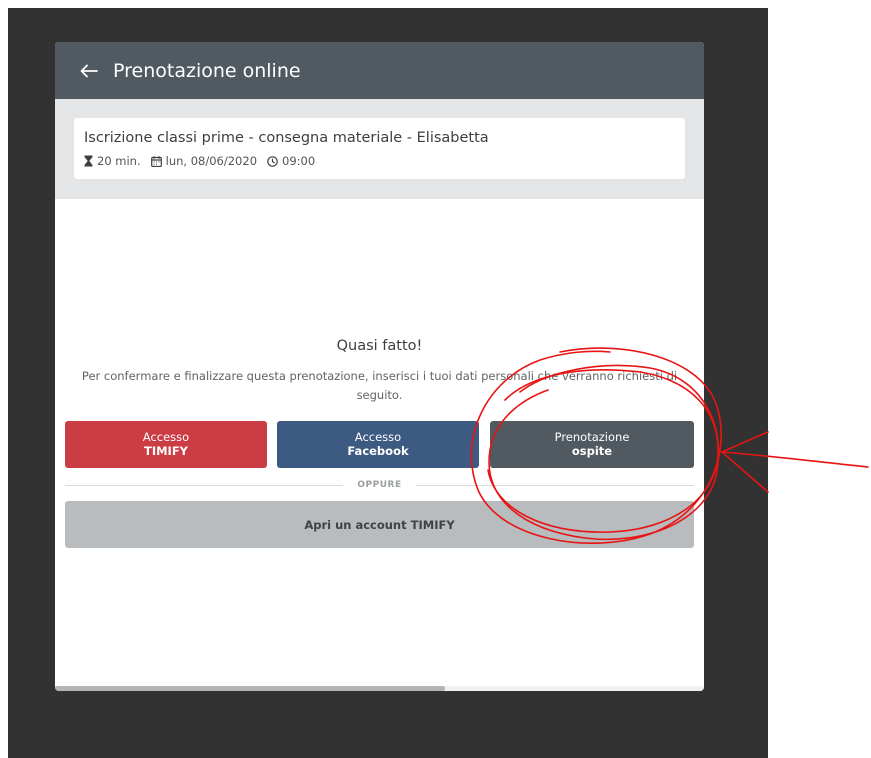  Describe the element at coordinates (592, 451) in the screenshot. I see `guest-booking-line2: ospite` at that location.